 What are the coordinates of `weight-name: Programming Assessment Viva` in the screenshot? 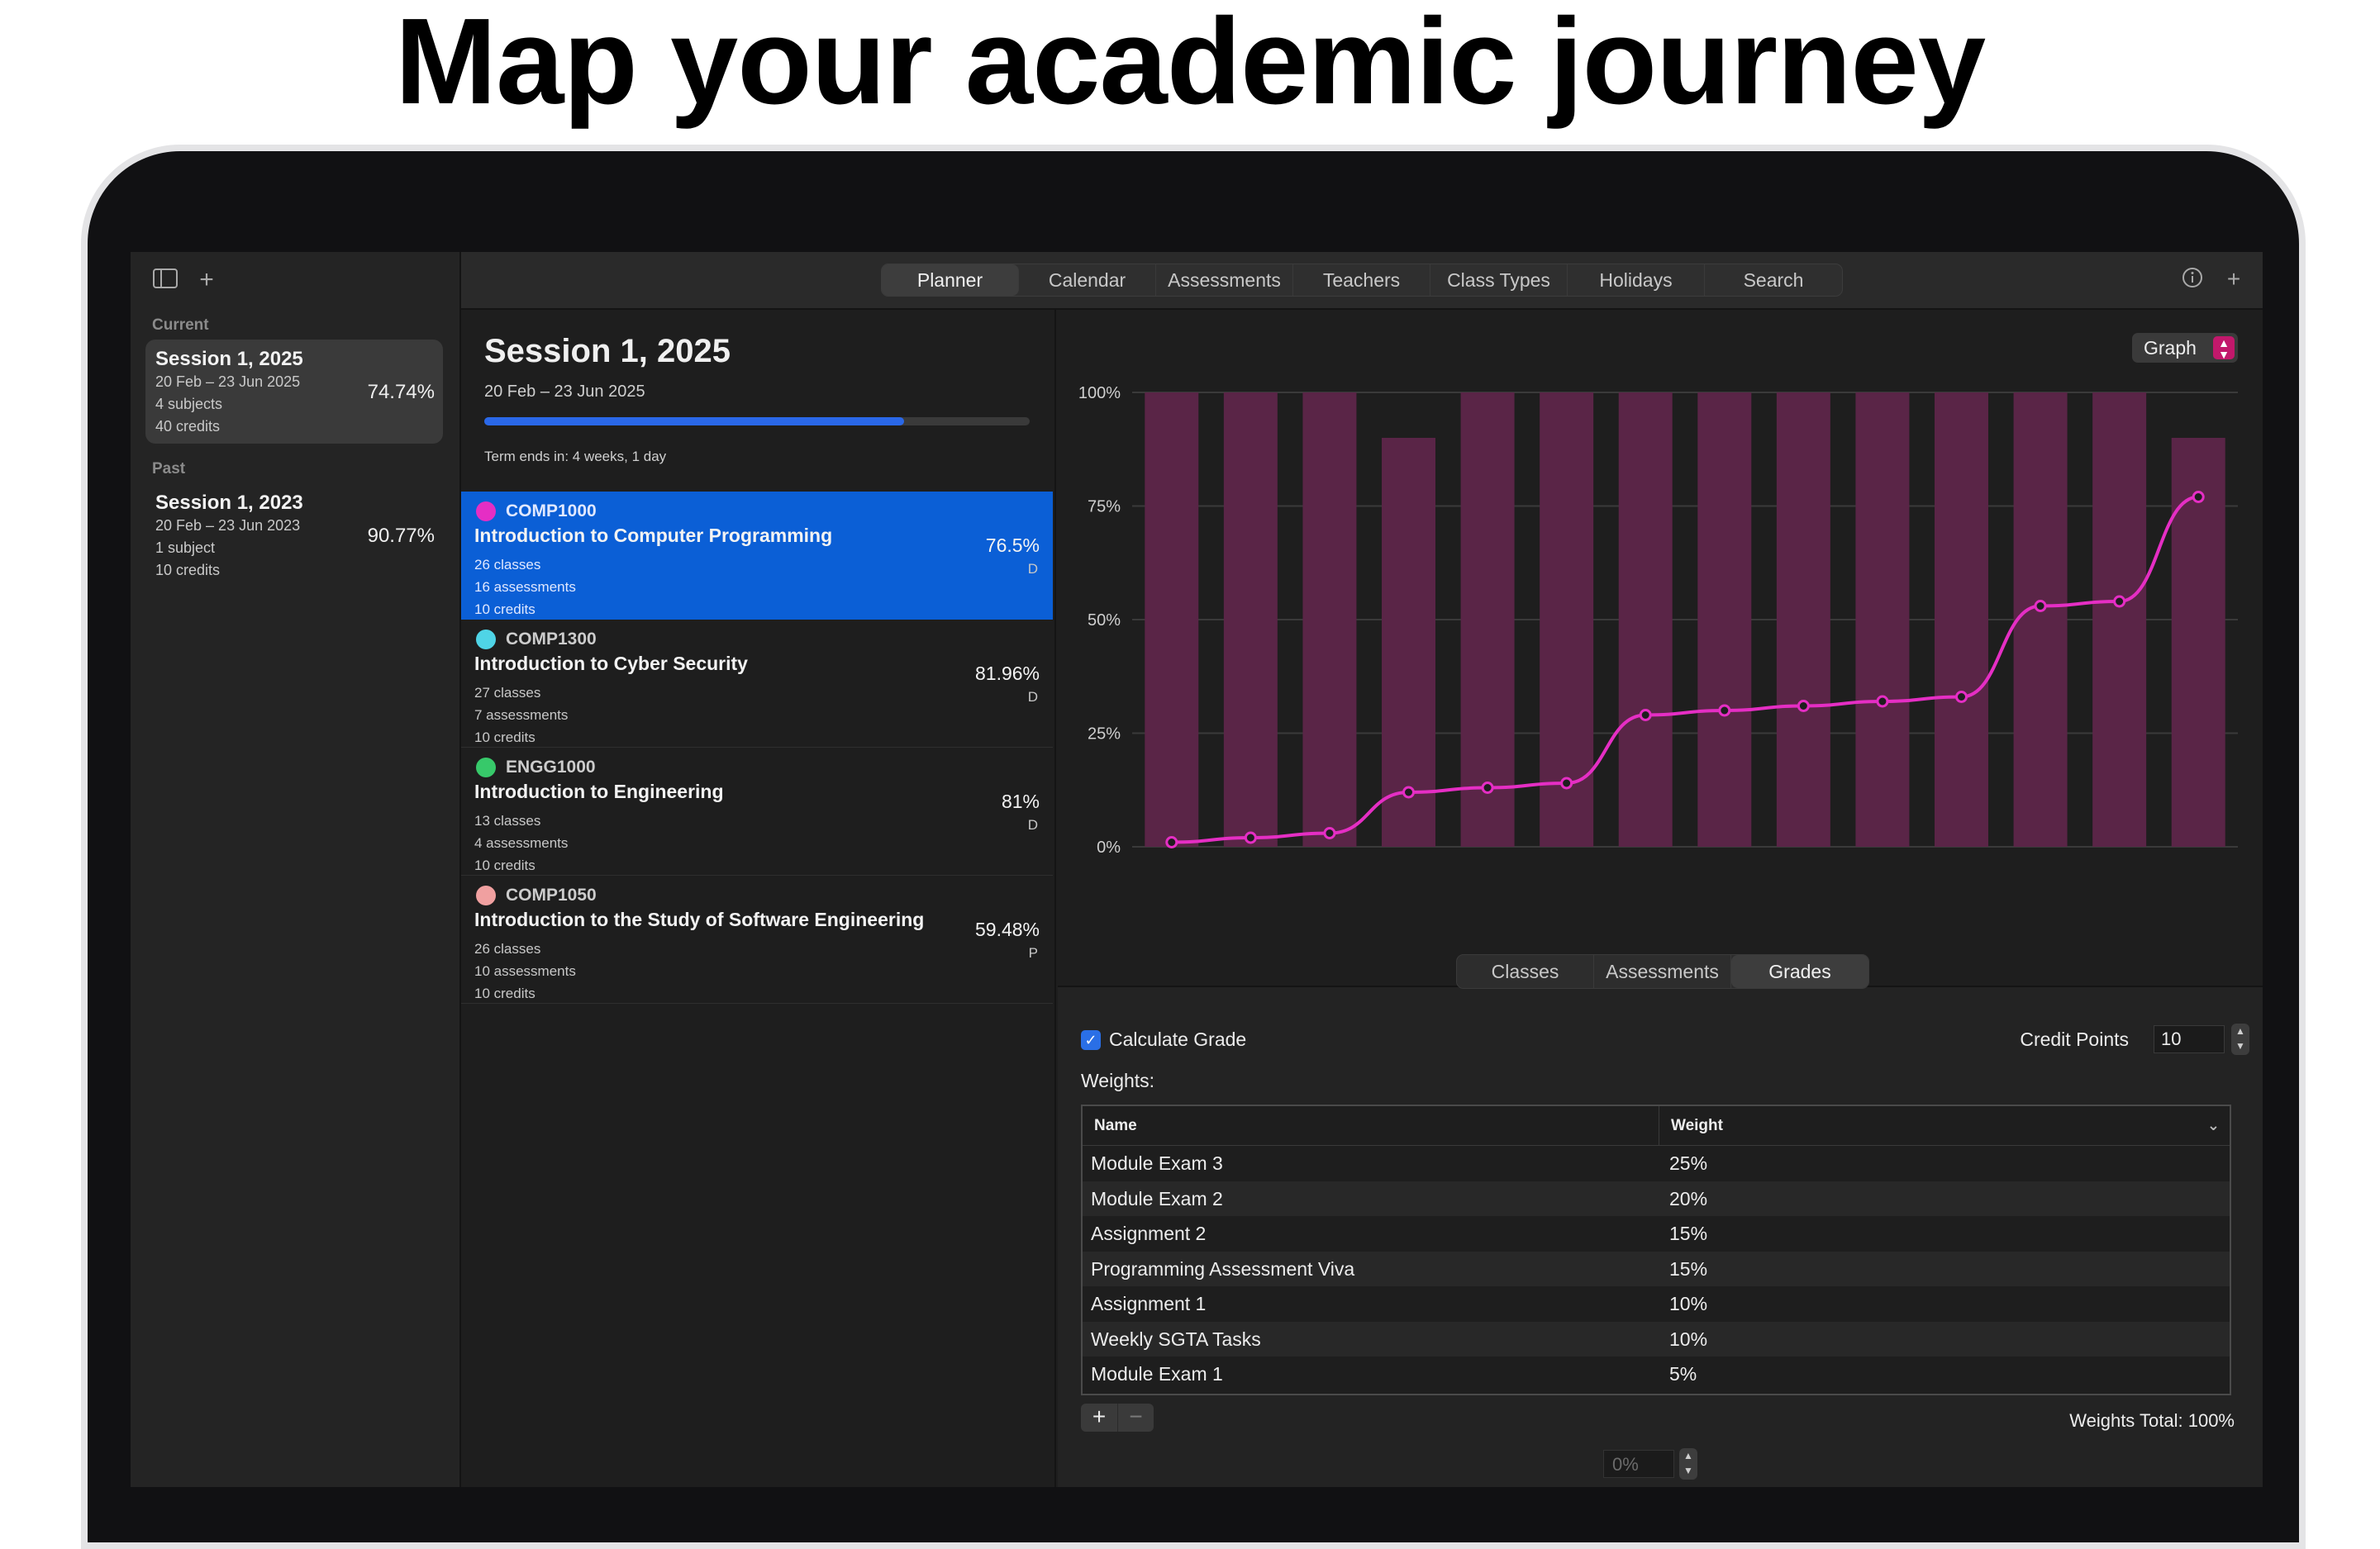 It's located at (1223, 1268).